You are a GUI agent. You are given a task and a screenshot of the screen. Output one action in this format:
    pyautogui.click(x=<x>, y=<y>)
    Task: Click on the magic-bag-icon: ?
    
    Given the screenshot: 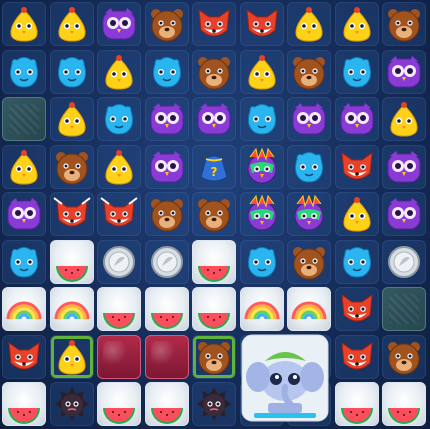 What is the action you would take?
    pyautogui.click(x=214, y=167)
    